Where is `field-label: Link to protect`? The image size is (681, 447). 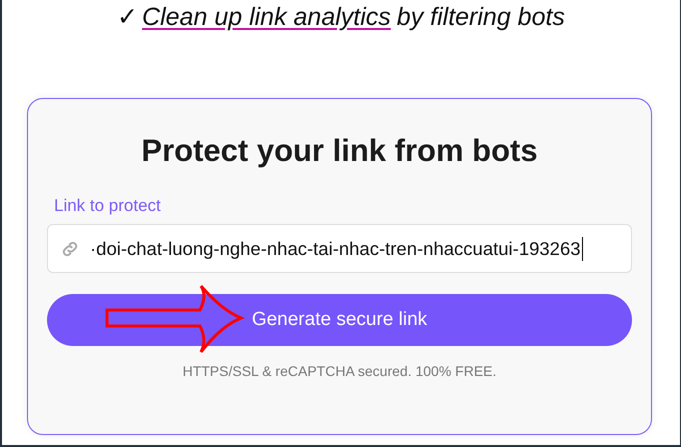
field-label: Link to protect is located at coordinates (108, 206).